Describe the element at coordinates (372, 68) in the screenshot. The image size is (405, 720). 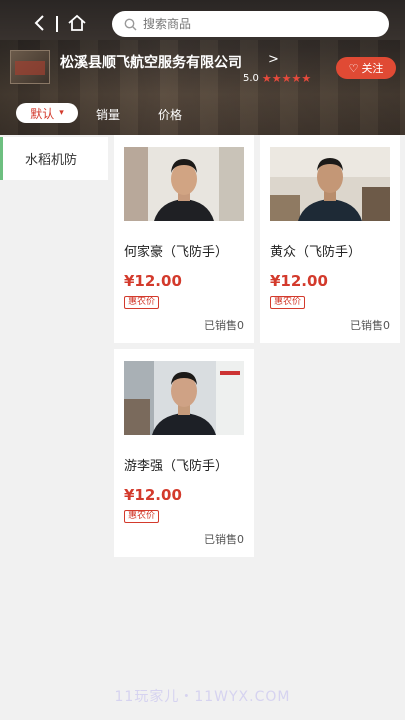
I see `follow-label: 关注` at that location.